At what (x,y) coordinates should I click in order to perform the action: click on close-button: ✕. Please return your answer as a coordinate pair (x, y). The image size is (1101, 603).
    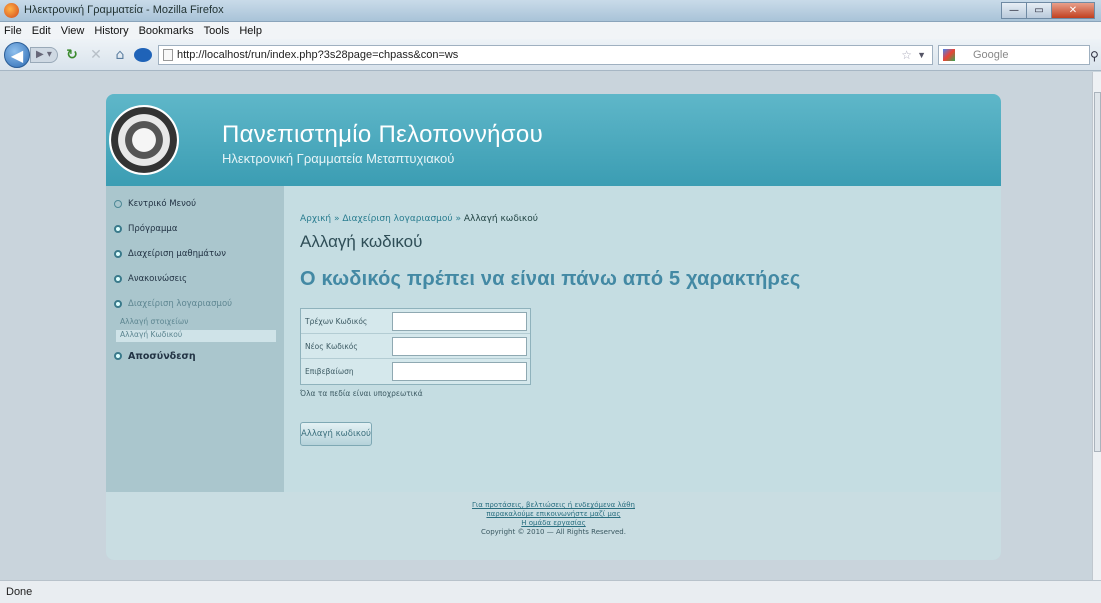
    Looking at the image, I should click on (1073, 10).